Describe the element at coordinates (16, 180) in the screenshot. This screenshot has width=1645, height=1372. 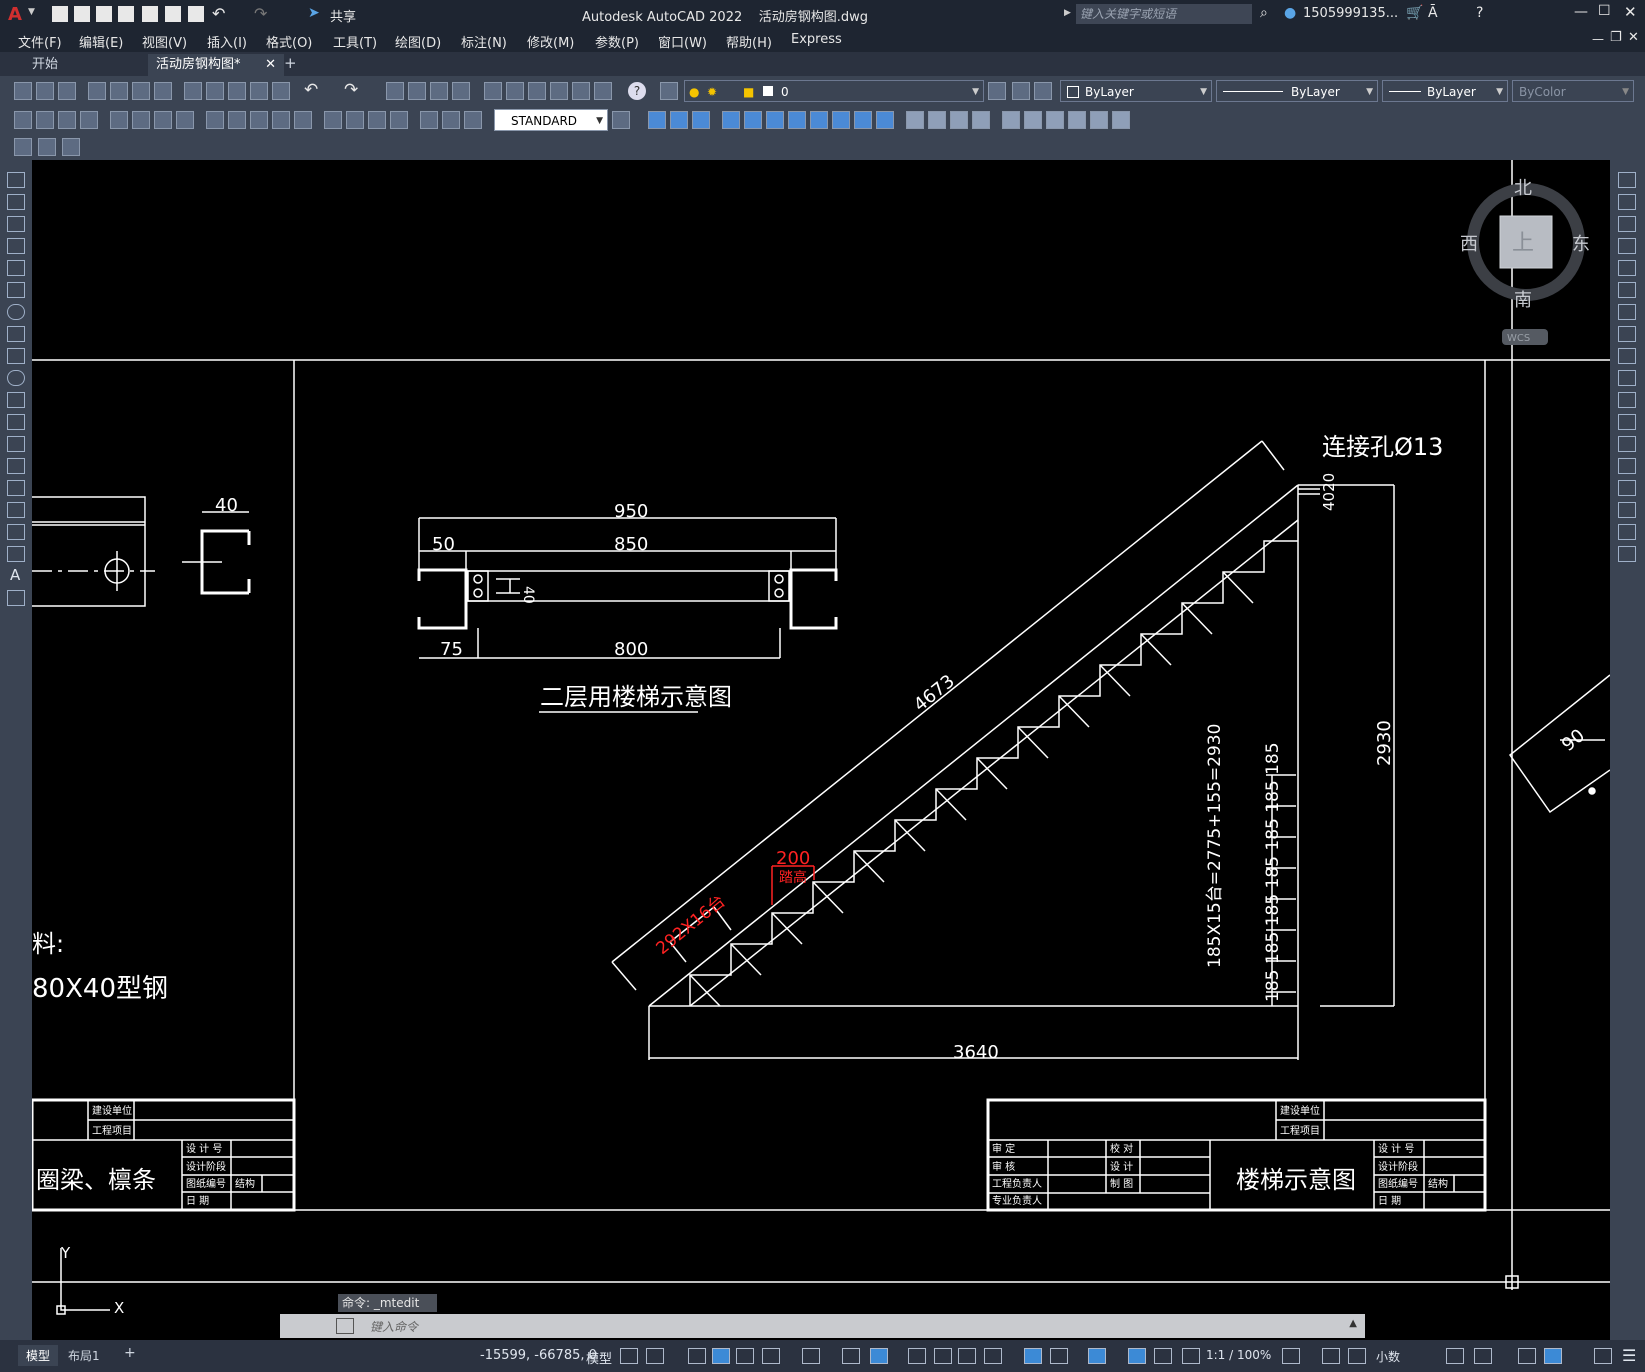
I see `line-icon` at that location.